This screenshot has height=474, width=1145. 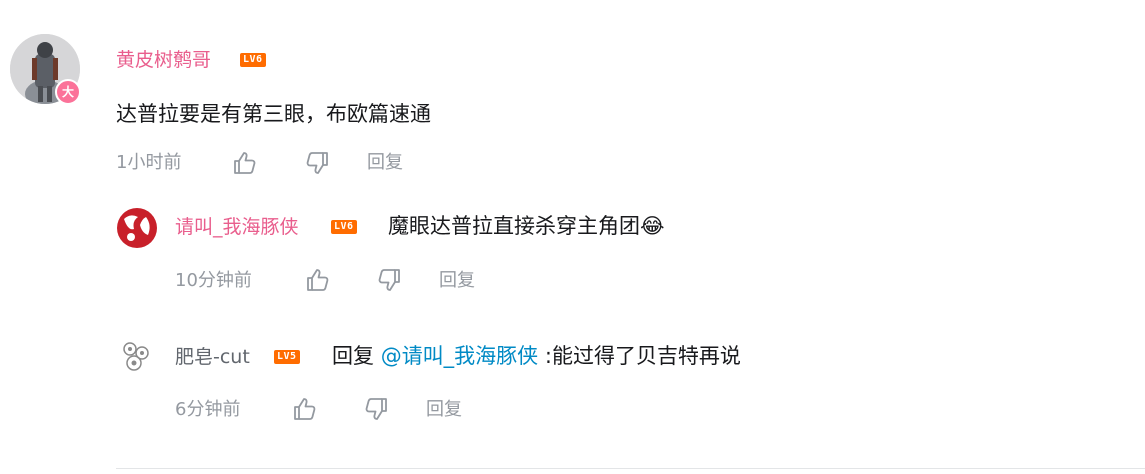 I want to click on reply-content: 回复 @请叫_我海豚侠 :能过得了贝吉特再说, so click(x=536, y=356).